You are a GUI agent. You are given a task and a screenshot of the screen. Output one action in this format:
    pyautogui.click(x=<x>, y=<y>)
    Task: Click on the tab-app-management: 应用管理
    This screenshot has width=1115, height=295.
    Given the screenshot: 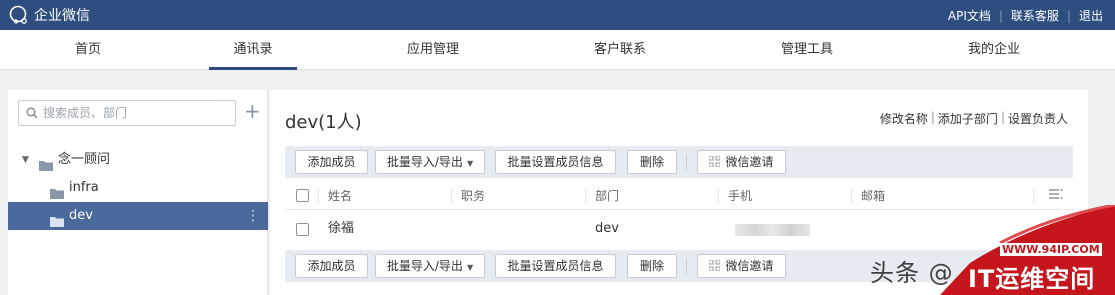 What is the action you would take?
    pyautogui.click(x=433, y=50)
    